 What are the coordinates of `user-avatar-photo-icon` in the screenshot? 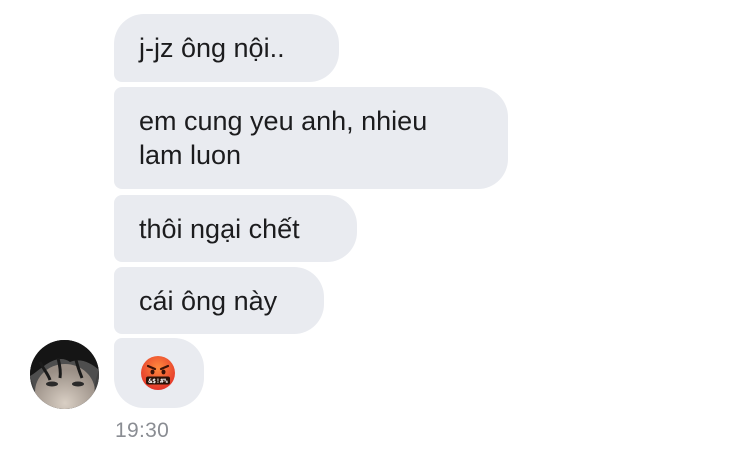 It's located at (64, 374).